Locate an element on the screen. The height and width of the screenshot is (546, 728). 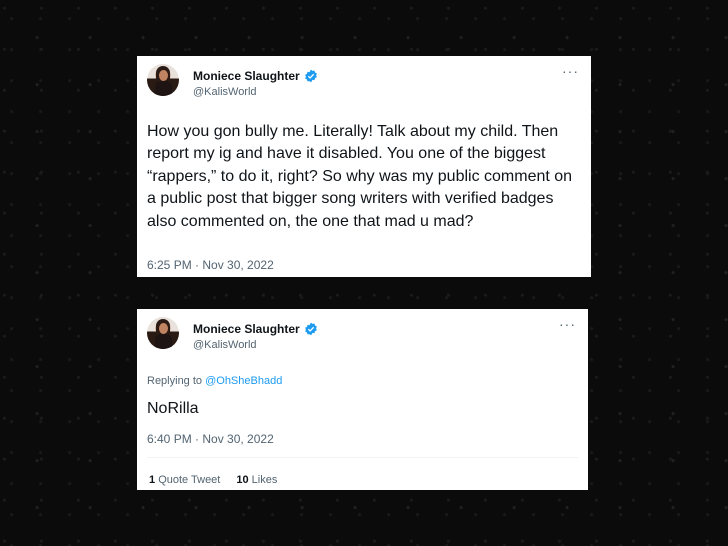
replying-to: Replying to @OhSheBhadd is located at coordinates (214, 381).